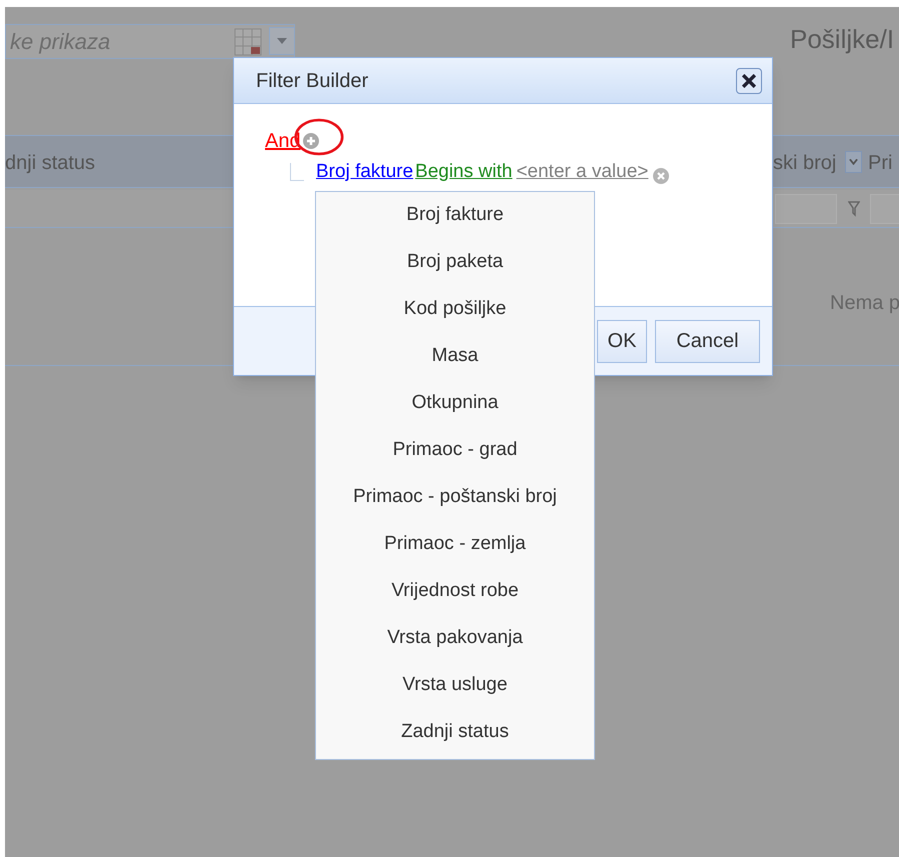  I want to click on value-link: <enter a value>, so click(582, 172).